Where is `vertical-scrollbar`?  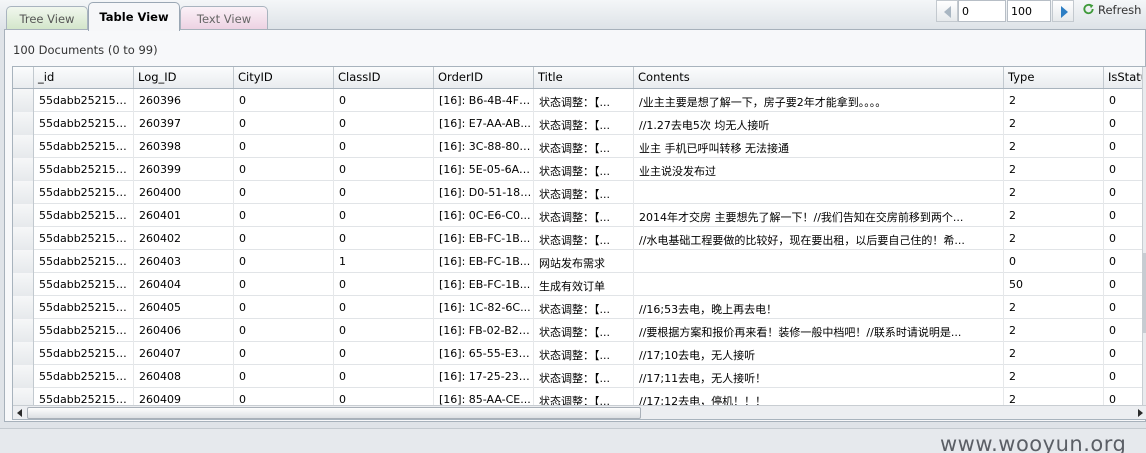 vertical-scrollbar is located at coordinates (1144, 243).